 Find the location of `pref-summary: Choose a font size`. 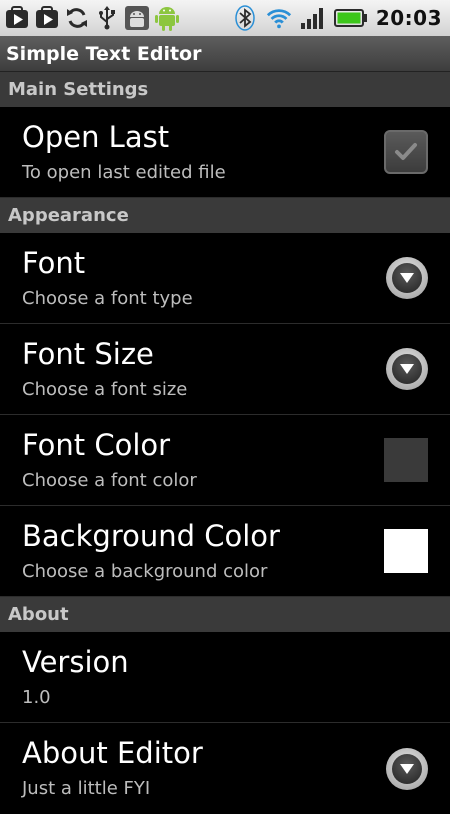

pref-summary: Choose a font size is located at coordinates (105, 389).